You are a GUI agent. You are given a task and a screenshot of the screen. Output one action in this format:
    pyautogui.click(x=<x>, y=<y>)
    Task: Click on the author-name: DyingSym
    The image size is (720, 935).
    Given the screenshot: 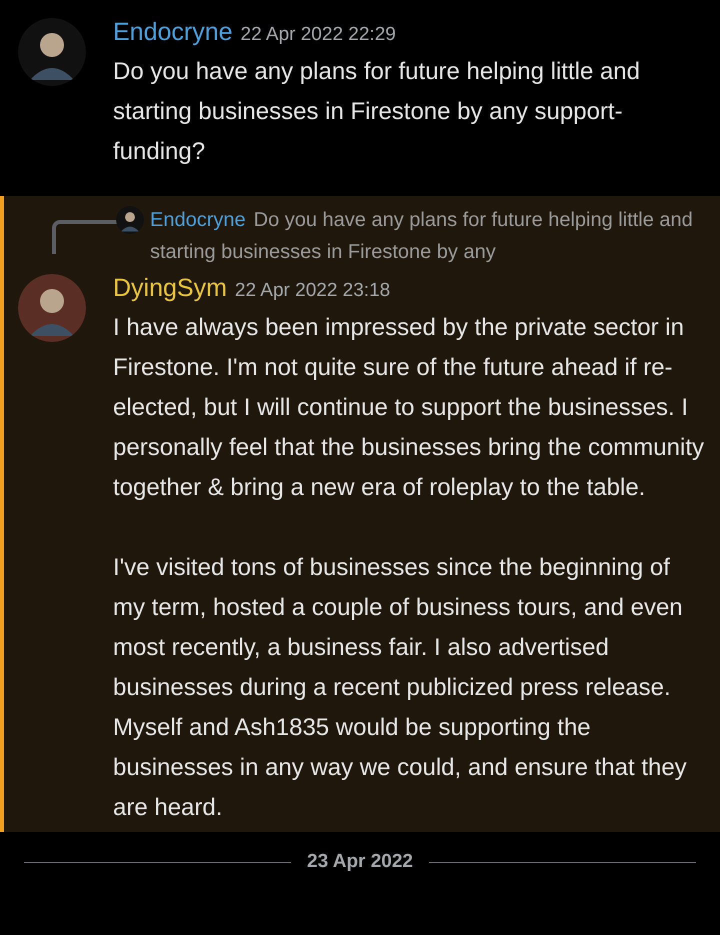 What is the action you would take?
    pyautogui.click(x=170, y=288)
    